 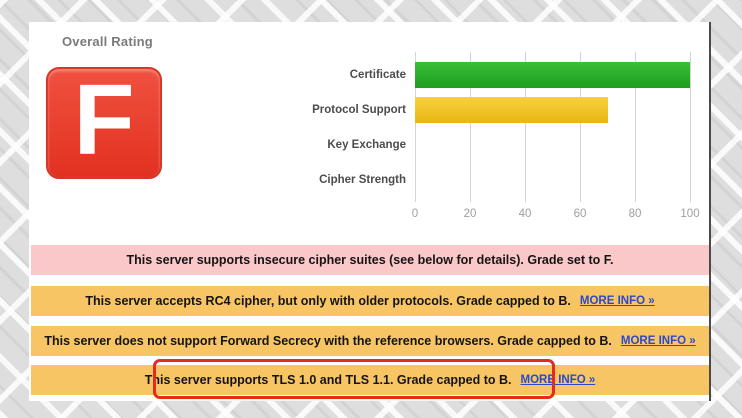 I want to click on category-label-certificate: Certificate, so click(x=377, y=75).